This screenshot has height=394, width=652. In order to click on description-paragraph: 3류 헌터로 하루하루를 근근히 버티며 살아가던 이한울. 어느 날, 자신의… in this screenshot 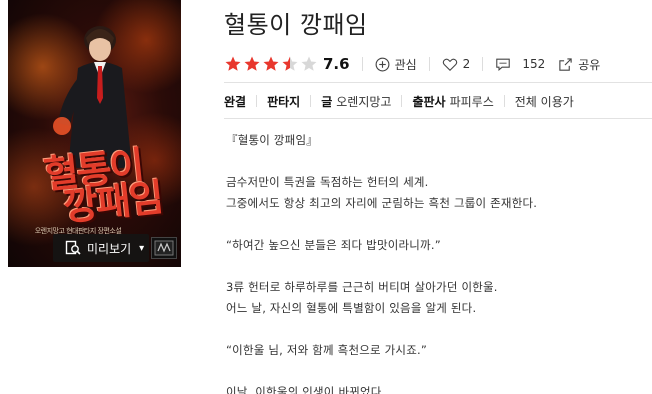, I will do `click(436, 298)`.